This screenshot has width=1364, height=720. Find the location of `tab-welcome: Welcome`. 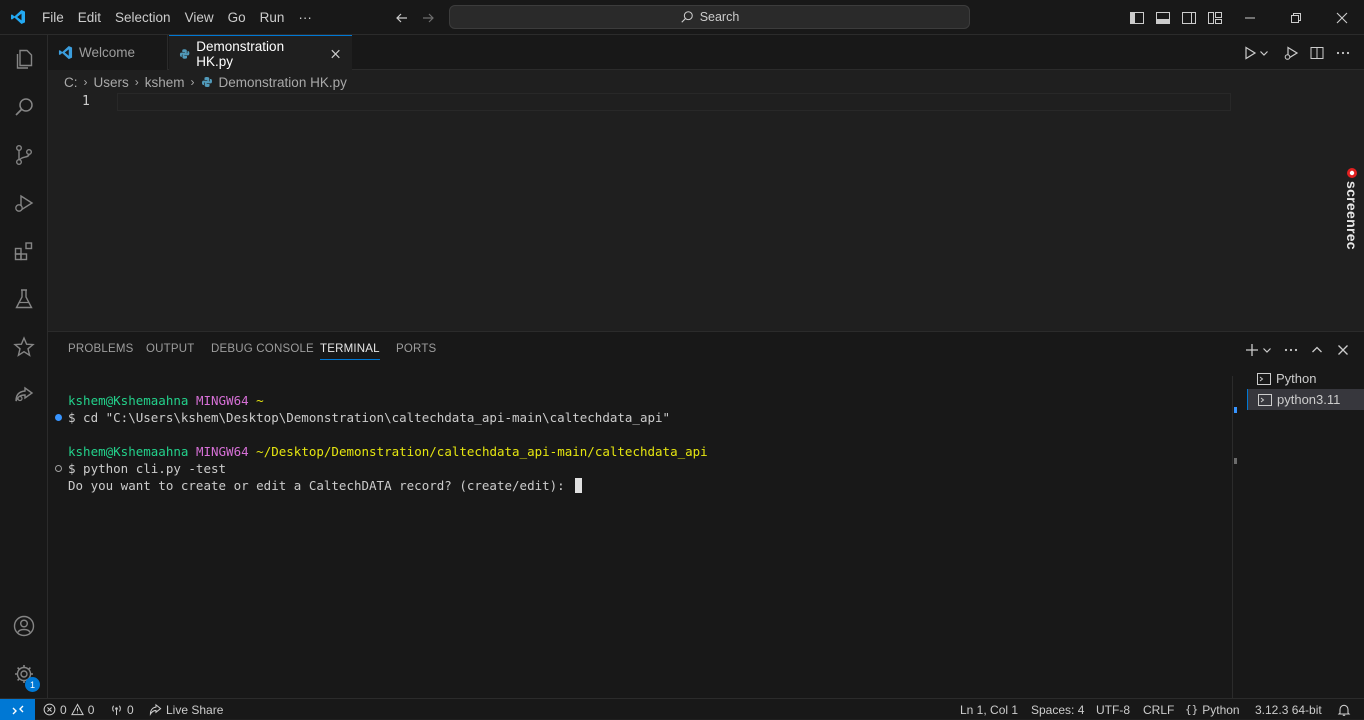

tab-welcome: Welcome is located at coordinates (108, 52).